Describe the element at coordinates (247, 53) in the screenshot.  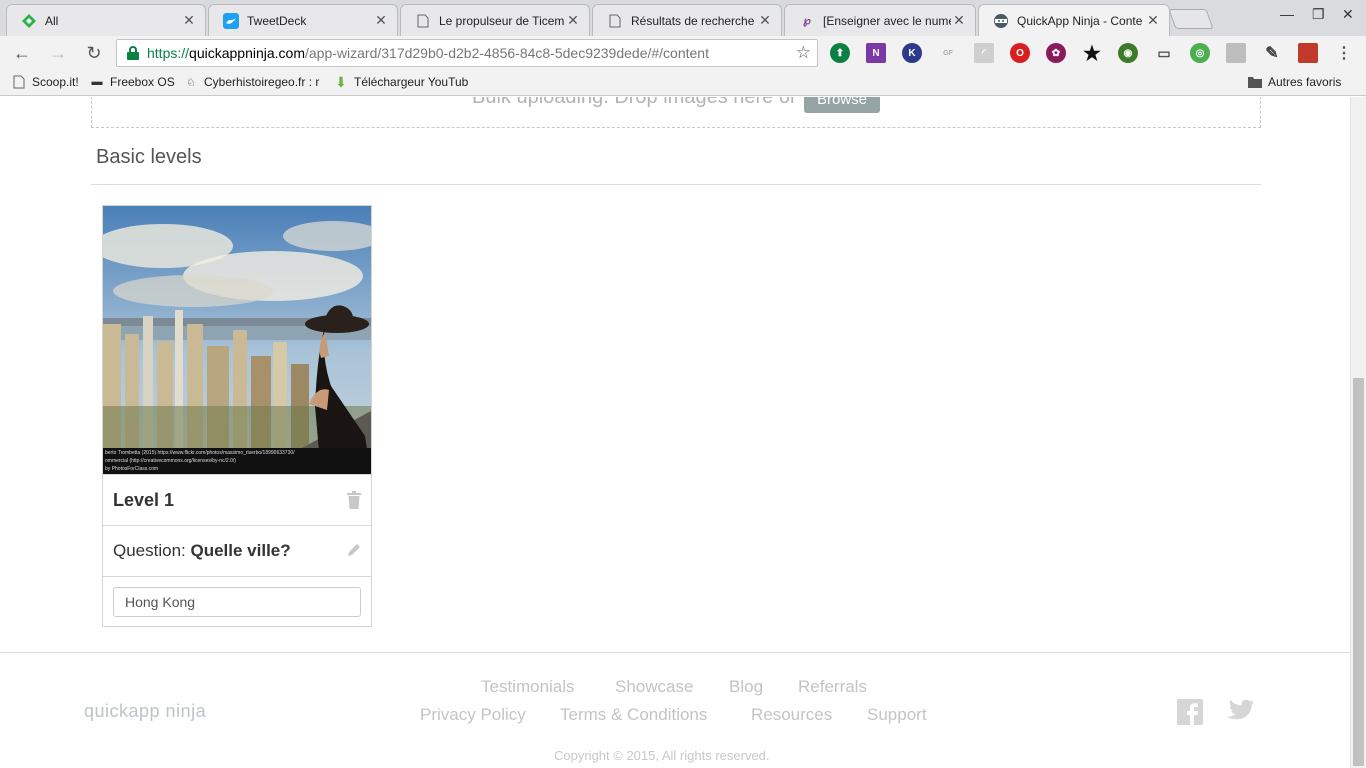
I see `url-host: quickappninja.com` at that location.